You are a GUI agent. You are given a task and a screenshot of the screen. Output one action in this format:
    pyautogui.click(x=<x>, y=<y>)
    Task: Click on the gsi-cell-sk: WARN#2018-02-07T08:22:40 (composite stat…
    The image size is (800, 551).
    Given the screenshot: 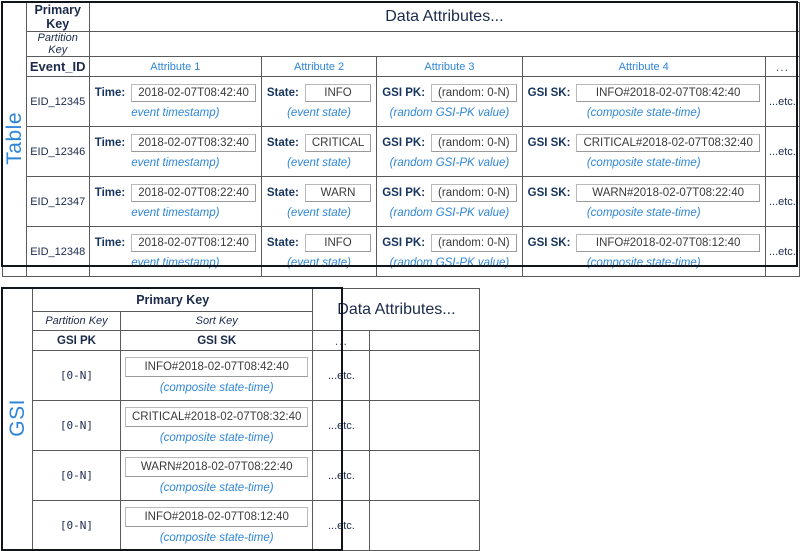 What is the action you would take?
    pyautogui.click(x=216, y=475)
    